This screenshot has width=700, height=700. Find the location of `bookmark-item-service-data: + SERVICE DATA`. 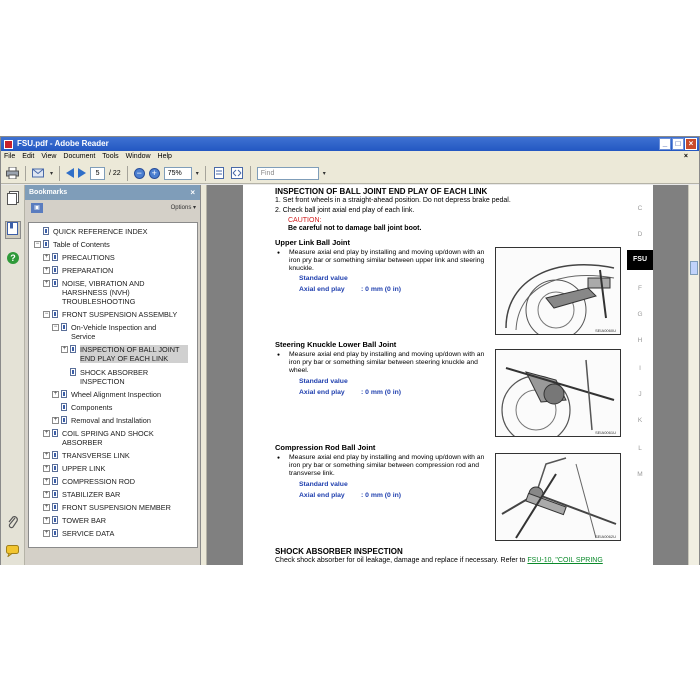

bookmark-item-service-data: + SERVICE DATA is located at coordinates (78, 533).